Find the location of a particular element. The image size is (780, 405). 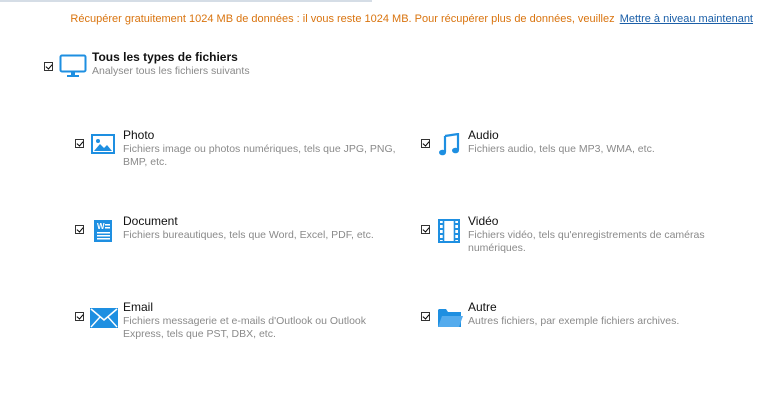

photo-desc-line2: BMP, etc. is located at coordinates (145, 162).